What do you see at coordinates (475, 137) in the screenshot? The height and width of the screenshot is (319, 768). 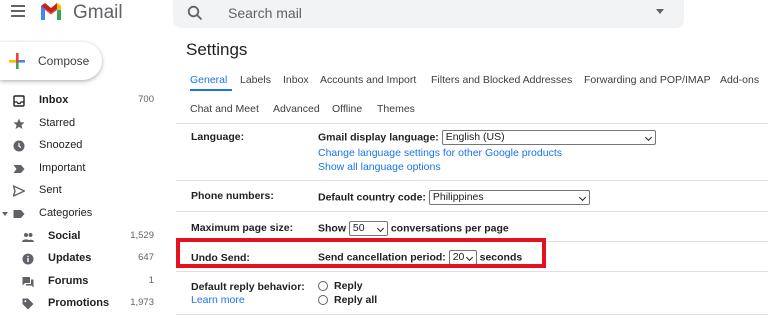 I see `display-language-value: English (US)` at bounding box center [475, 137].